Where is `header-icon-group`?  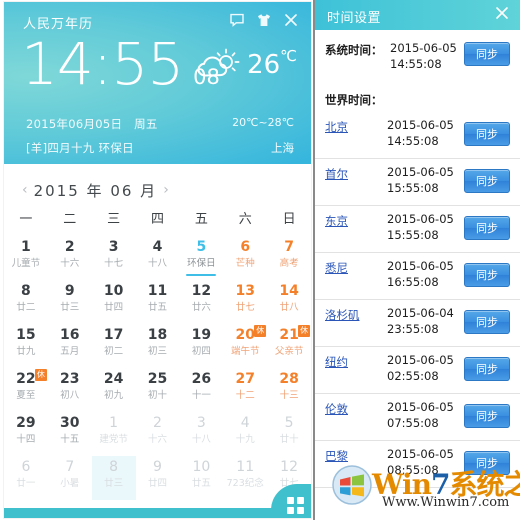 header-icon-group is located at coordinates (264, 20).